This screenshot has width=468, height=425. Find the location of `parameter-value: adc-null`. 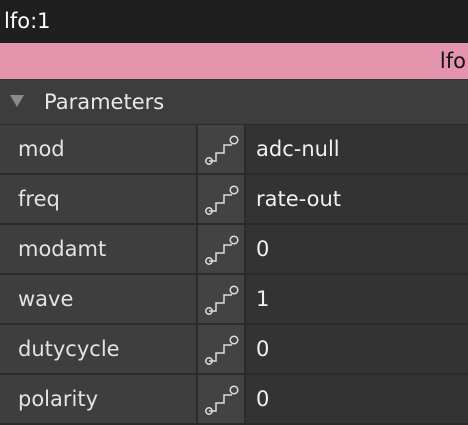

parameter-value: adc-null is located at coordinates (357, 149).